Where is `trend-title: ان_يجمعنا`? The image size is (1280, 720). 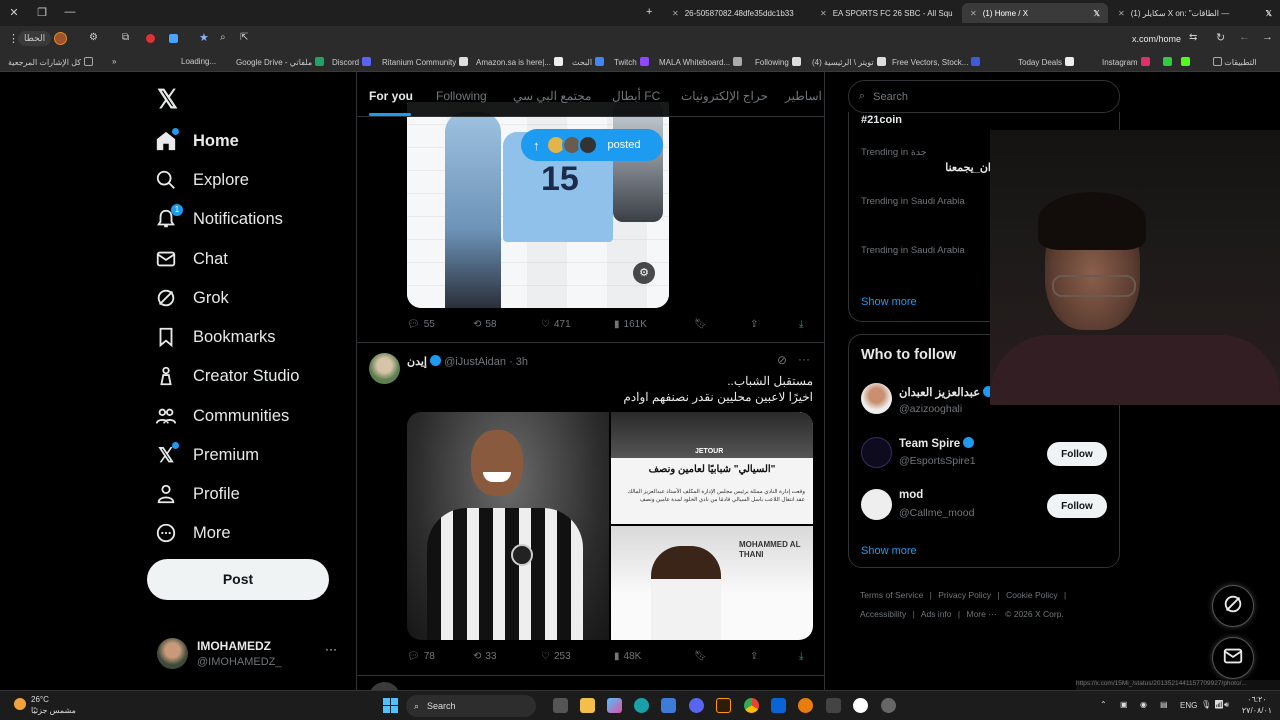
trend-title: ان_يجمعنا is located at coordinates (926, 167).